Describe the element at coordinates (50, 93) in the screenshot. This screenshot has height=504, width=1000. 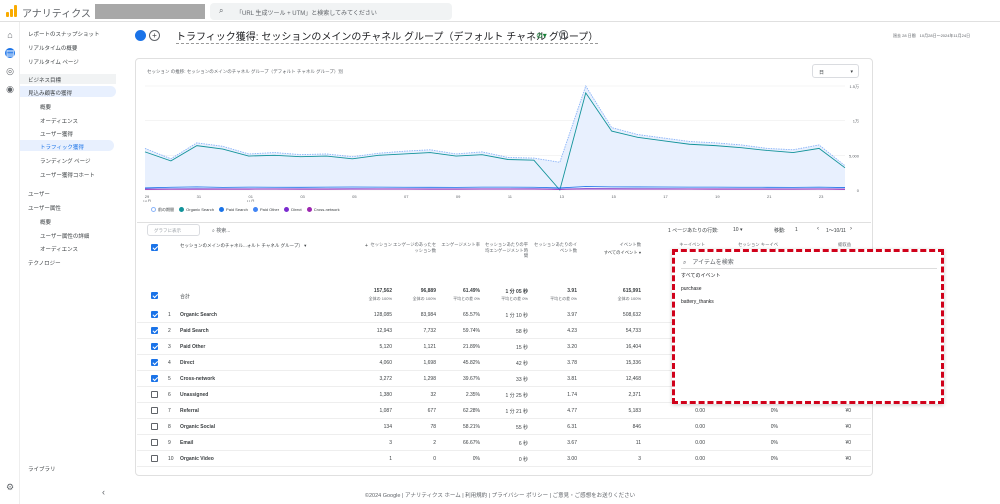
I see `sidebar-item-acquisition: 見込み顧客の獲得` at that location.